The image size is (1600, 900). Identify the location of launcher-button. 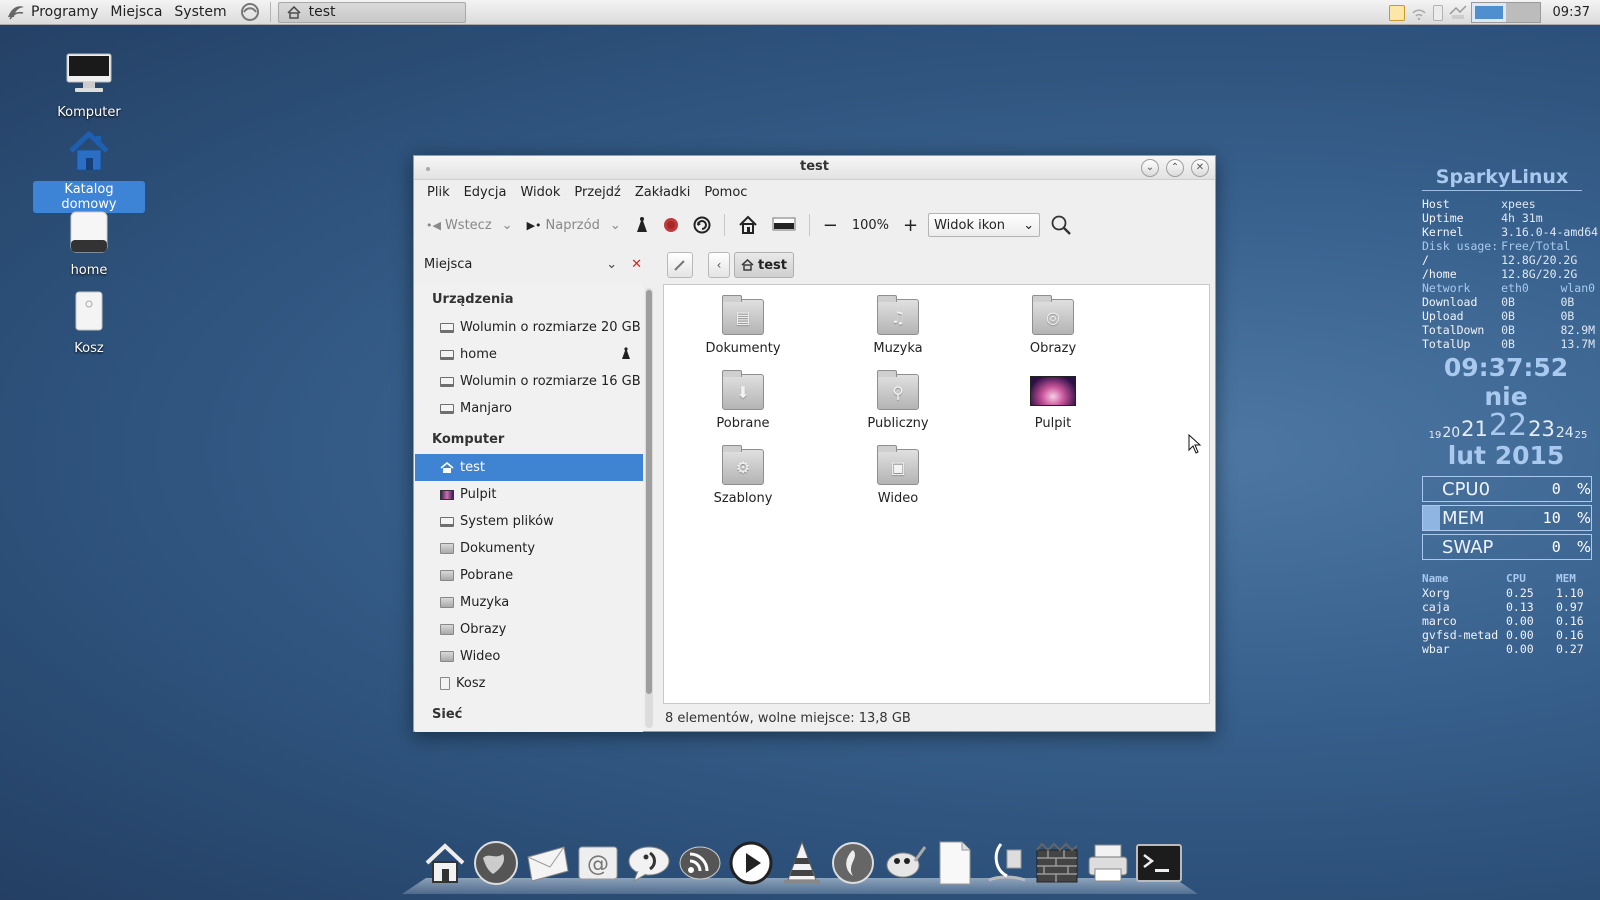
(250, 12).